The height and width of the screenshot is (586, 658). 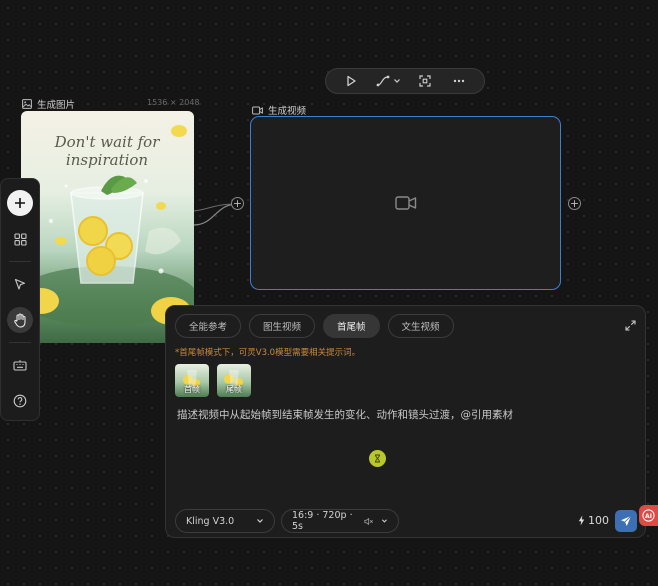 I want to click on tab-all-reference: 全能参考, so click(x=208, y=326).